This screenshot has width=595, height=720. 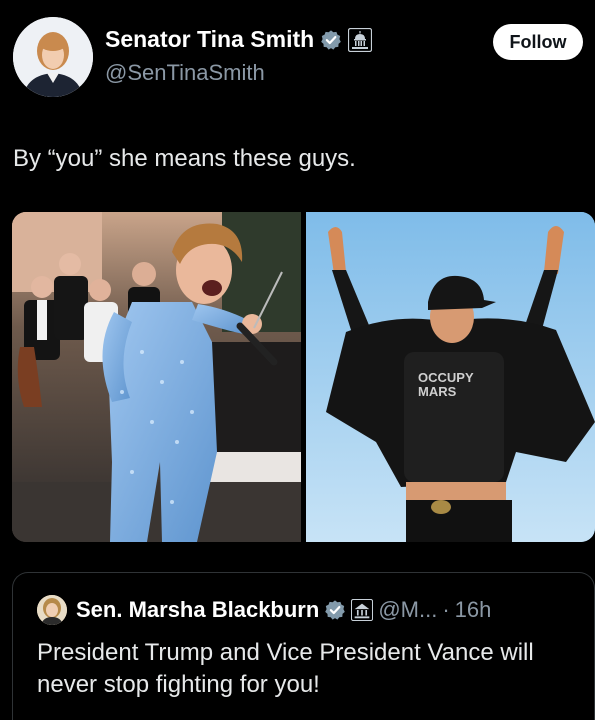 I want to click on author-avatar, so click(x=53, y=57).